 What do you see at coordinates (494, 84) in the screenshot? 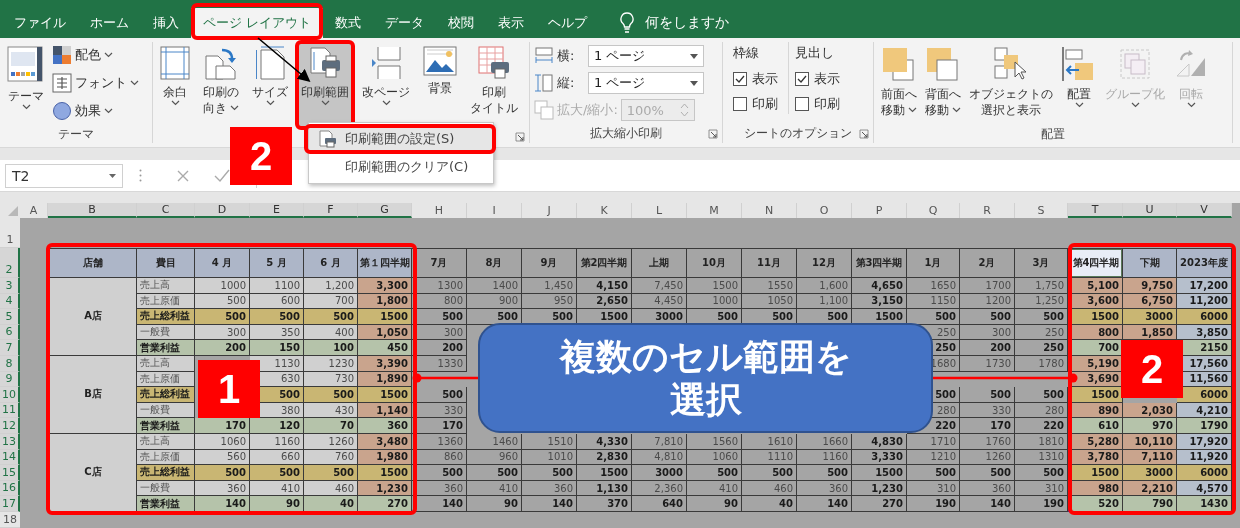
I see `ribbon-button: 印刷 タイトル` at bounding box center [494, 84].